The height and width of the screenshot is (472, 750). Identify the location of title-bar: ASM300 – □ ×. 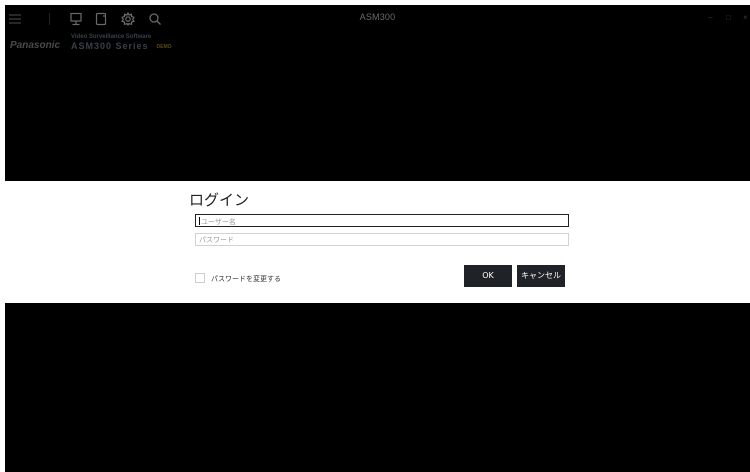
(377, 19).